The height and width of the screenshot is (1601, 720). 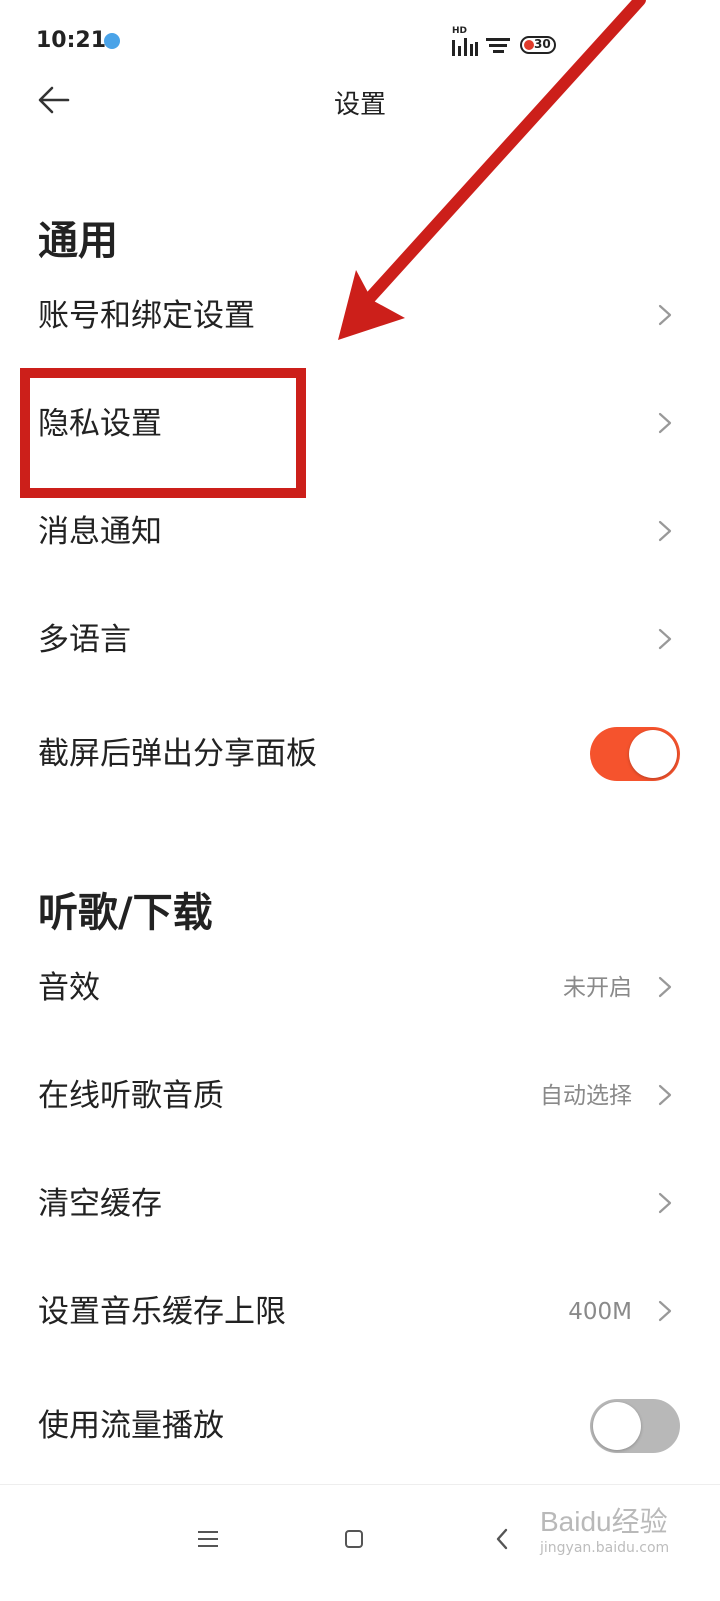 I want to click on status-time: 10:21, so click(x=71, y=40).